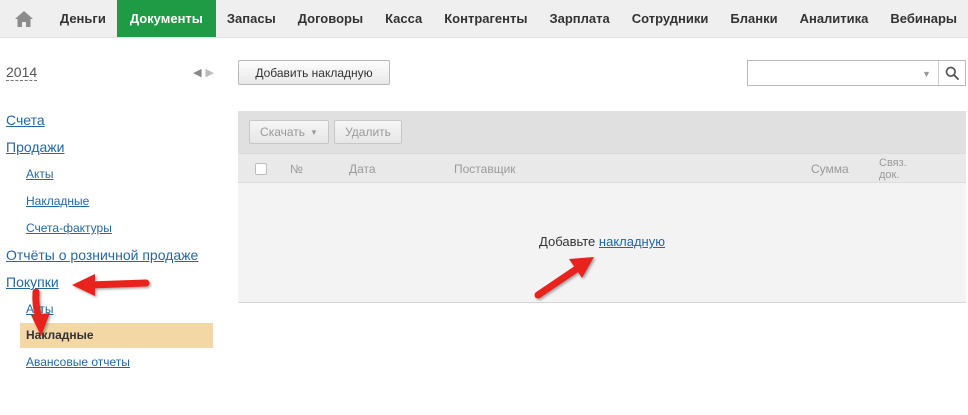  I want to click on nav-forms: Бланки, so click(753, 18).